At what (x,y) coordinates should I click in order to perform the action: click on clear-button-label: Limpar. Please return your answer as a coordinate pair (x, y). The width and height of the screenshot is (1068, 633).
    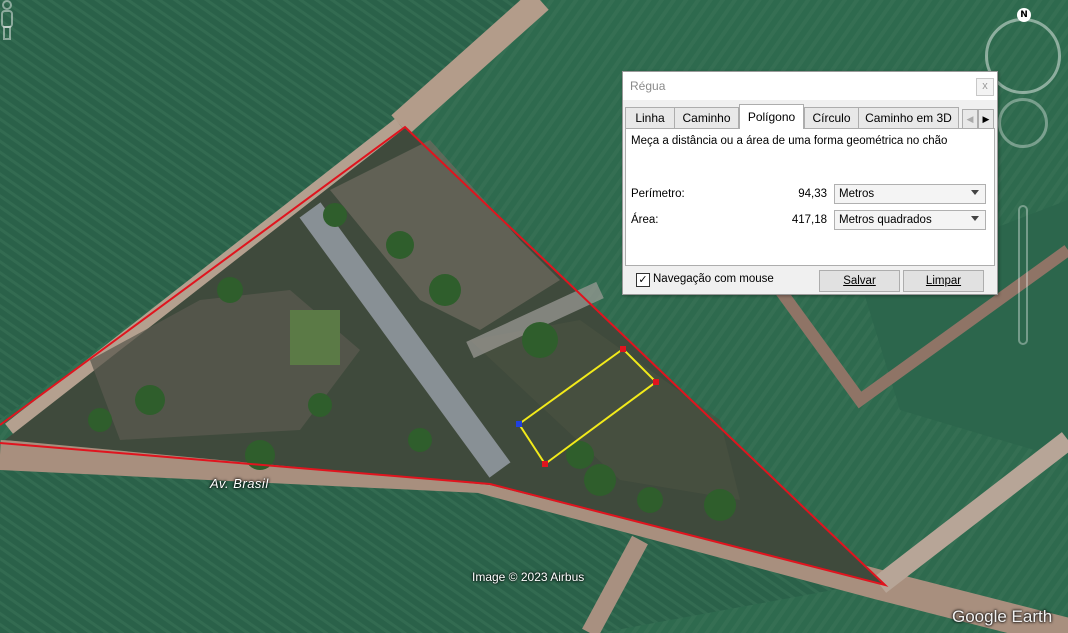
    Looking at the image, I should click on (943, 281).